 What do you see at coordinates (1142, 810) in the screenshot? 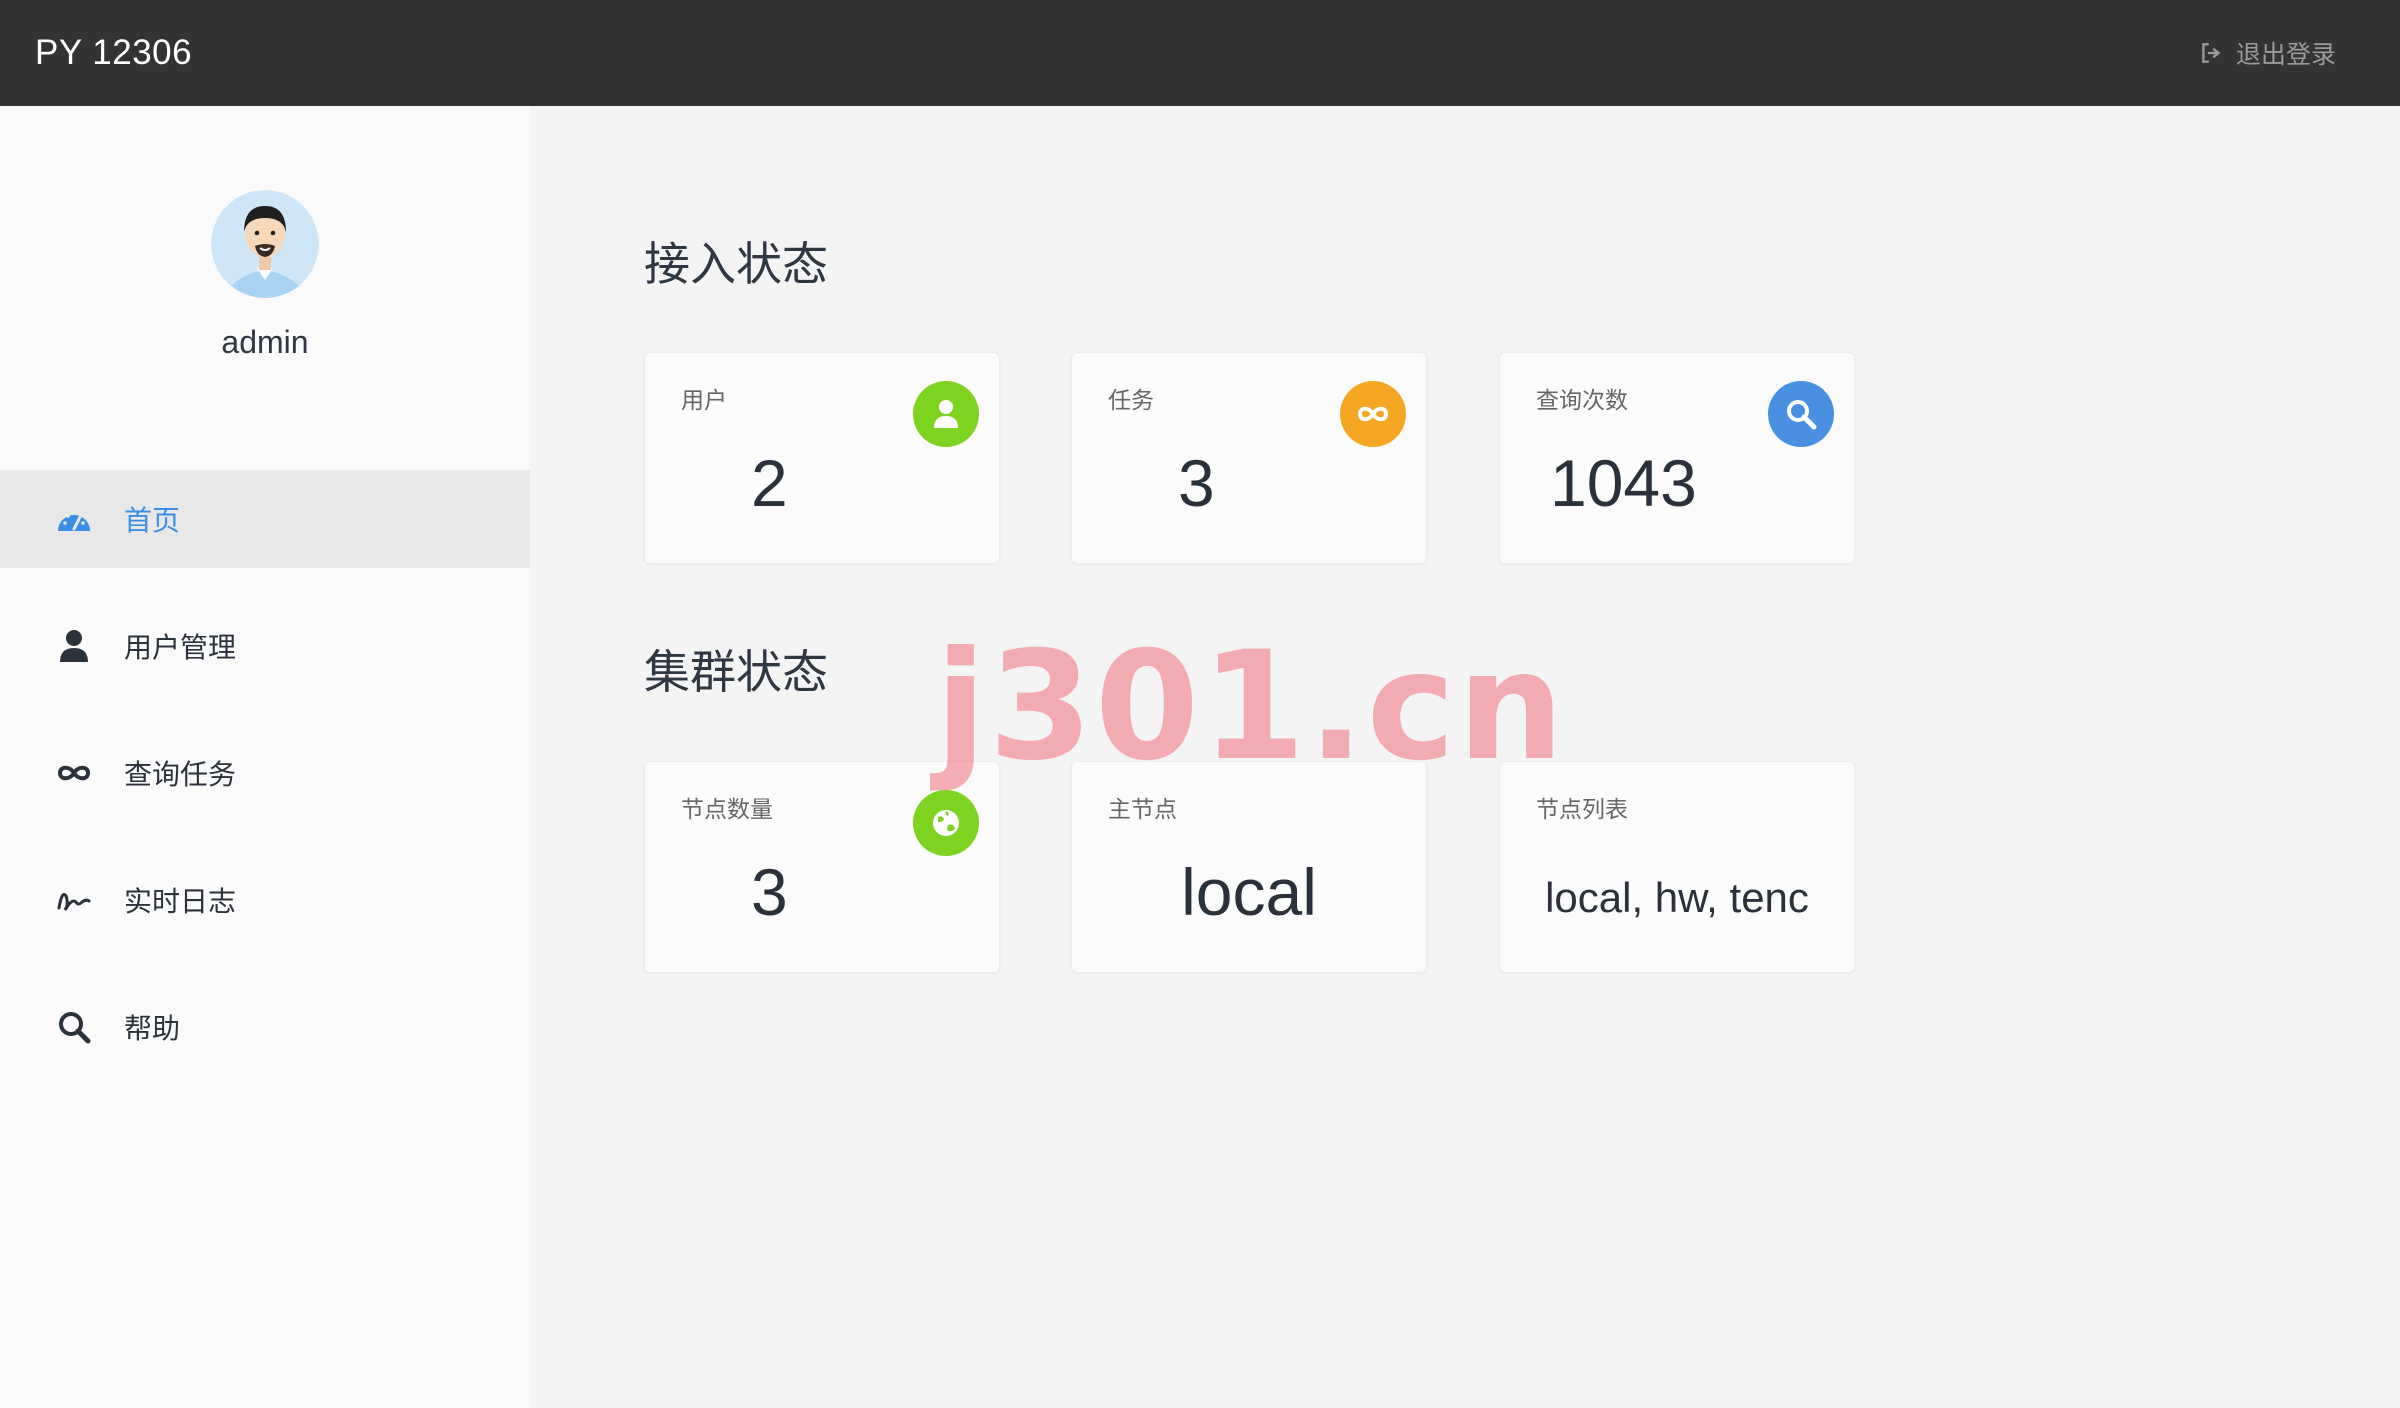
I see `card-label: 主节点` at bounding box center [1142, 810].